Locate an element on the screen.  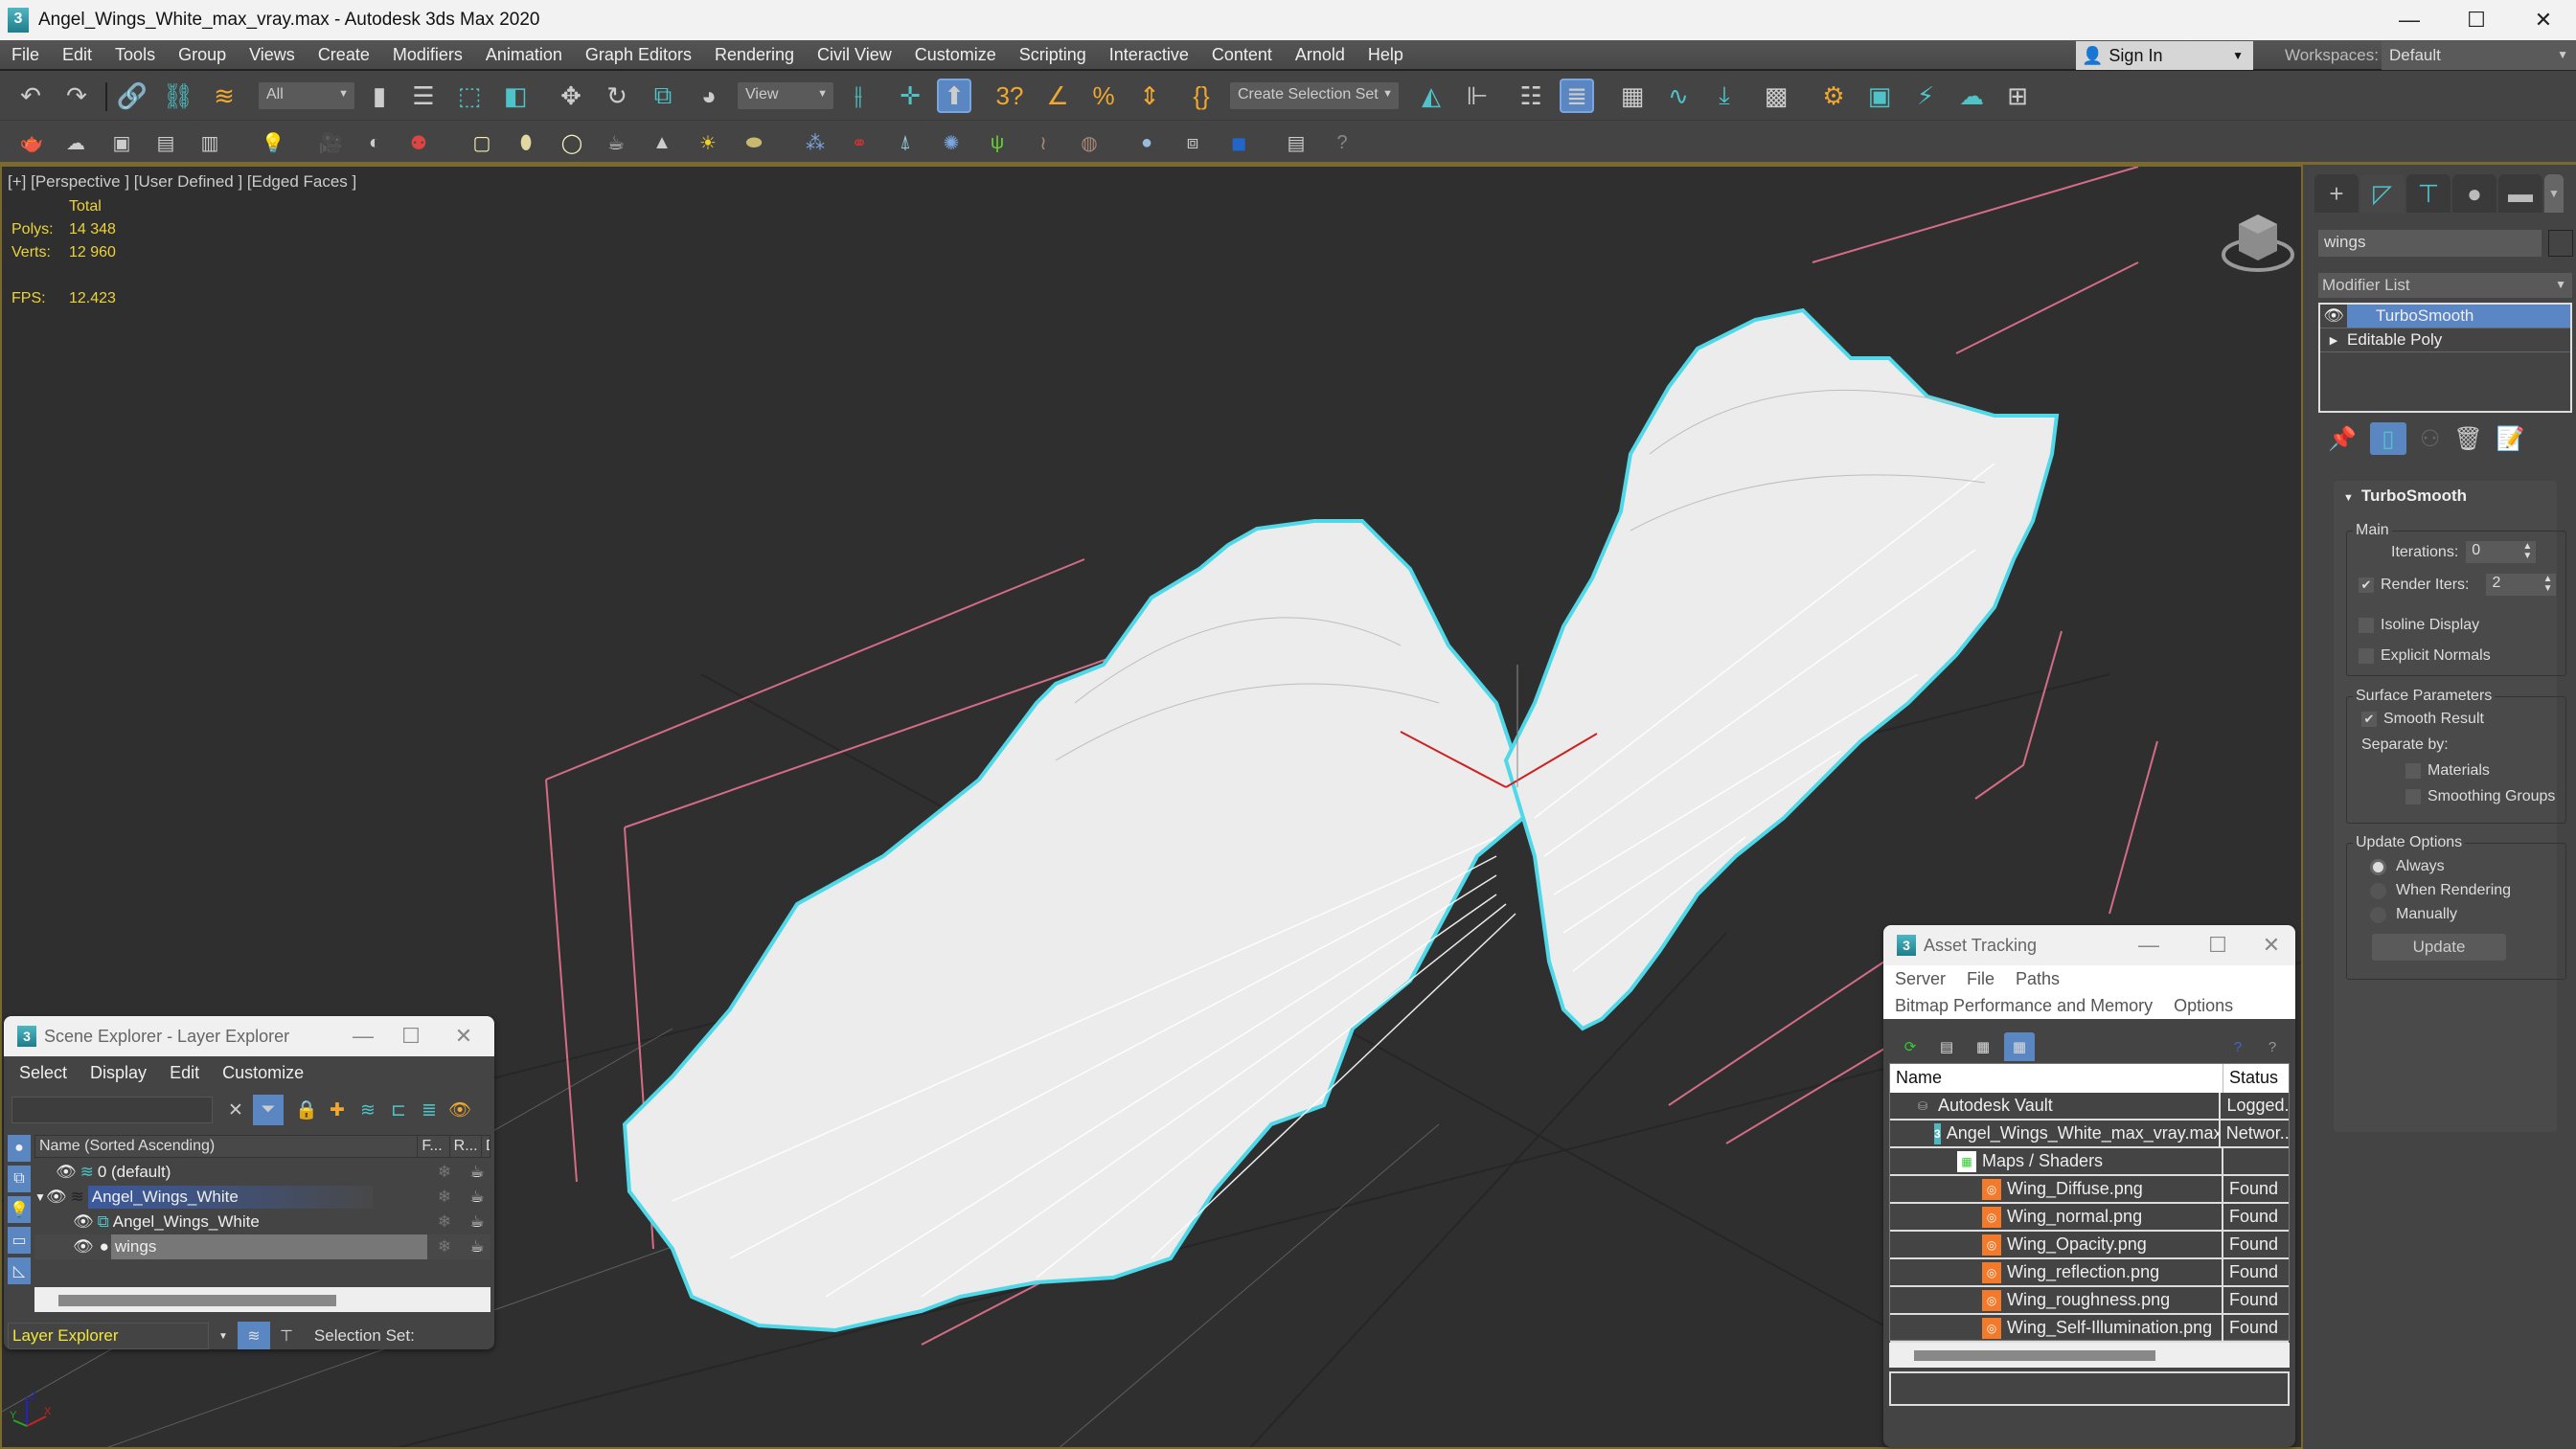
material-editor-icon: ▩ is located at coordinates (1776, 96).